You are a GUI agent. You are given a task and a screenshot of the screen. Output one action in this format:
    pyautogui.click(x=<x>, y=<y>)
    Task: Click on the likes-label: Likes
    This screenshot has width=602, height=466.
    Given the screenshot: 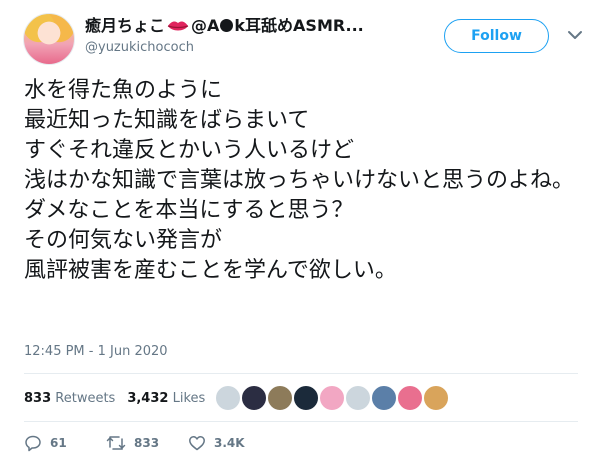 What is the action you would take?
    pyautogui.click(x=189, y=398)
    